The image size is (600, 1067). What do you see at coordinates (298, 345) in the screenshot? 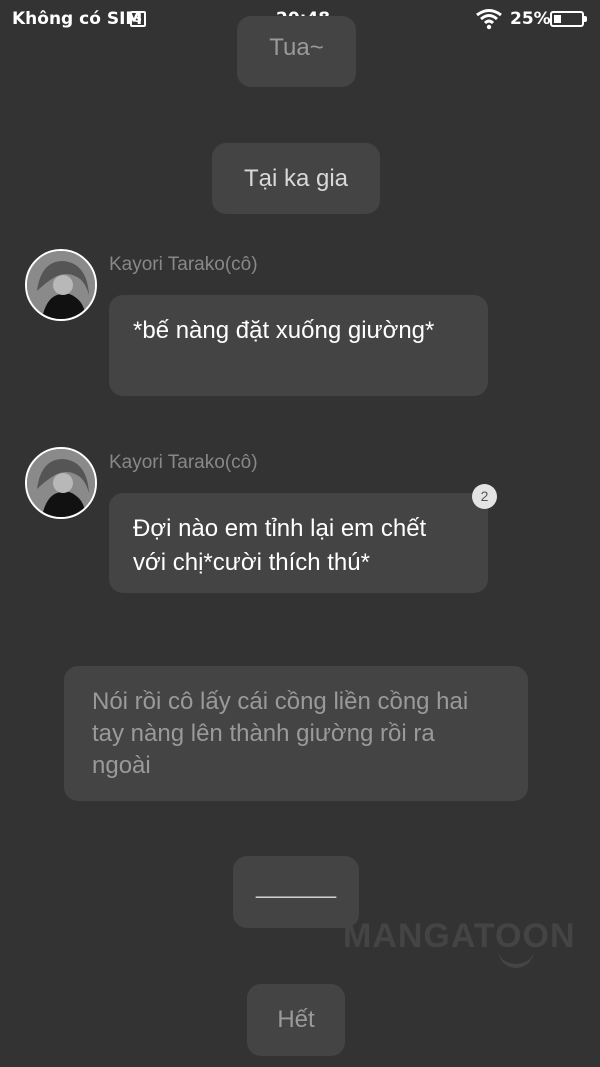
I see `message-bubble: *bế nàng đặt xuống giường*` at bounding box center [298, 345].